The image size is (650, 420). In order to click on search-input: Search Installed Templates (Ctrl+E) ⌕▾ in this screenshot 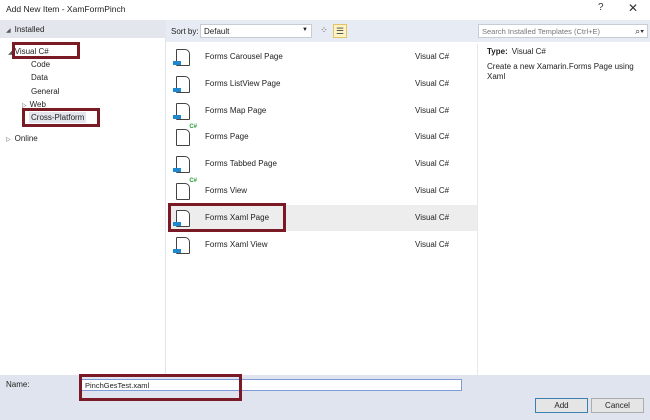, I will do `click(563, 31)`.